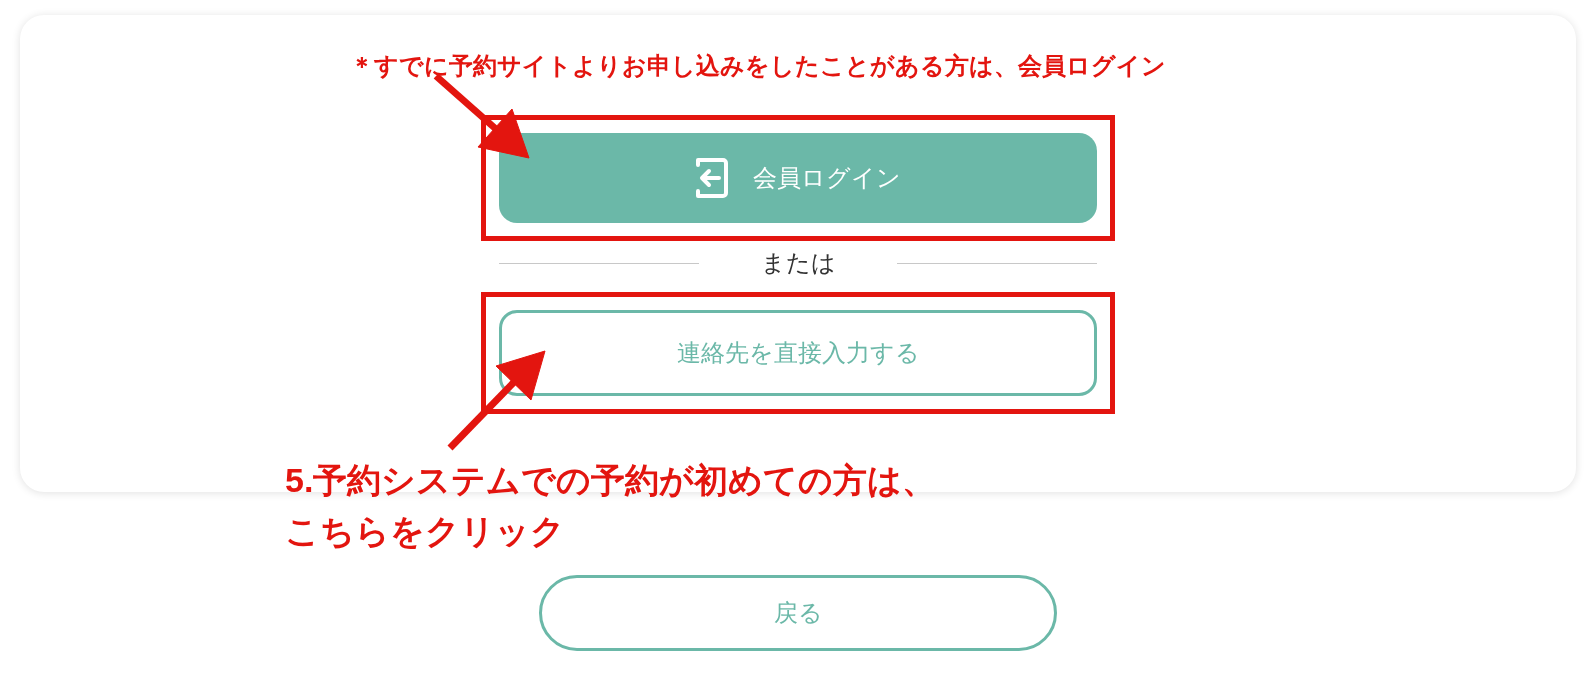 The image size is (1596, 680). I want to click on direct-entry-button: 連絡先を直接入力する, so click(798, 353).